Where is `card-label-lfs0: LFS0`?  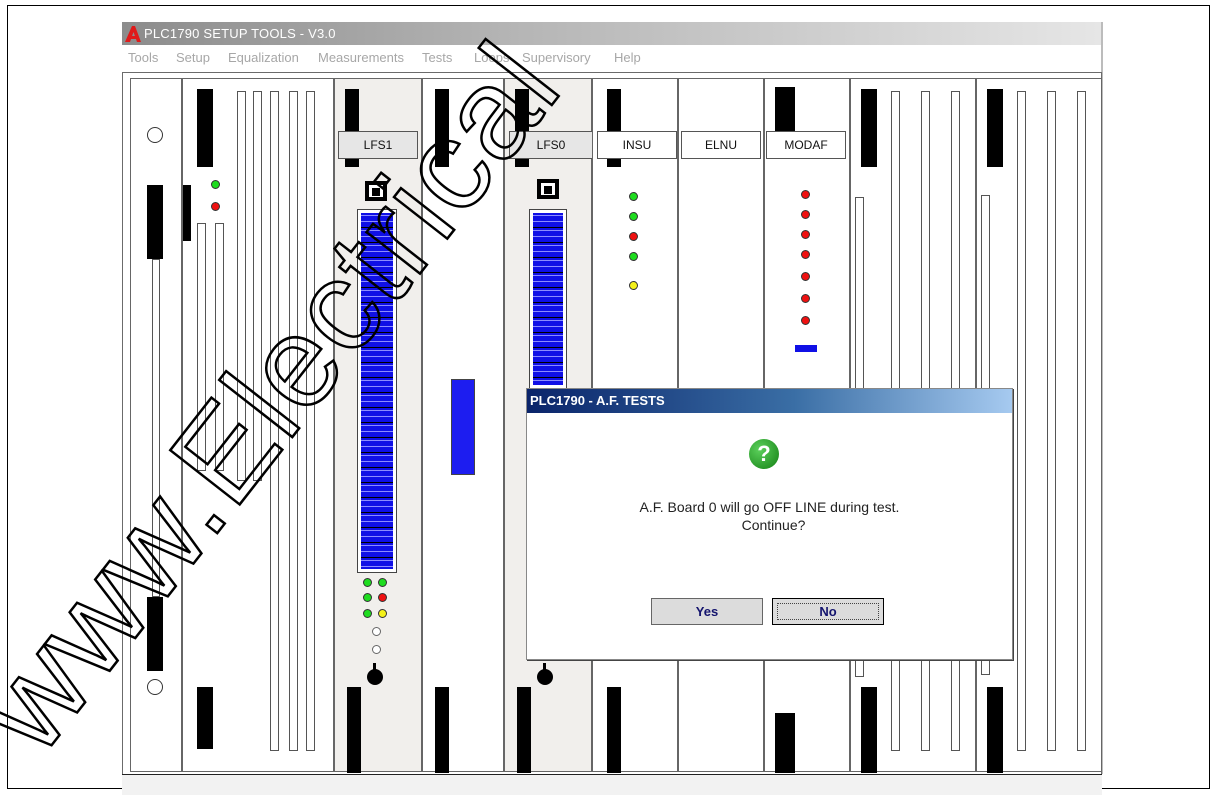 card-label-lfs0: LFS0 is located at coordinates (551, 145).